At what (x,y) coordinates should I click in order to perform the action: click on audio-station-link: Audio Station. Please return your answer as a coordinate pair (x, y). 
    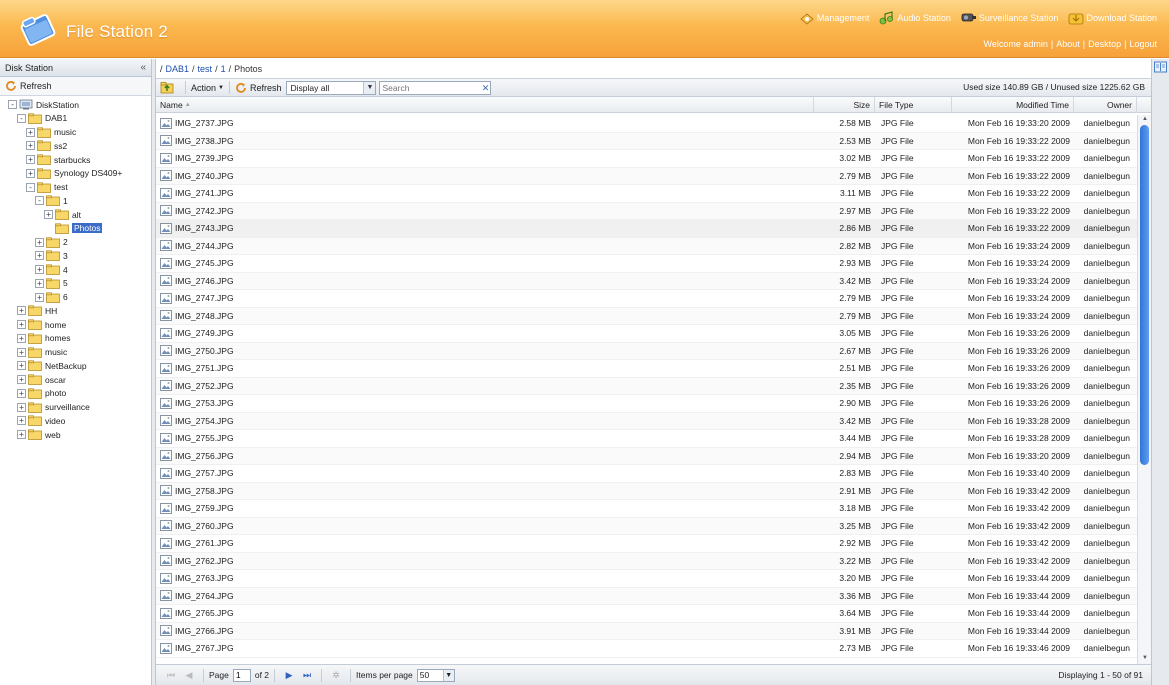
    Looking at the image, I should click on (915, 18).